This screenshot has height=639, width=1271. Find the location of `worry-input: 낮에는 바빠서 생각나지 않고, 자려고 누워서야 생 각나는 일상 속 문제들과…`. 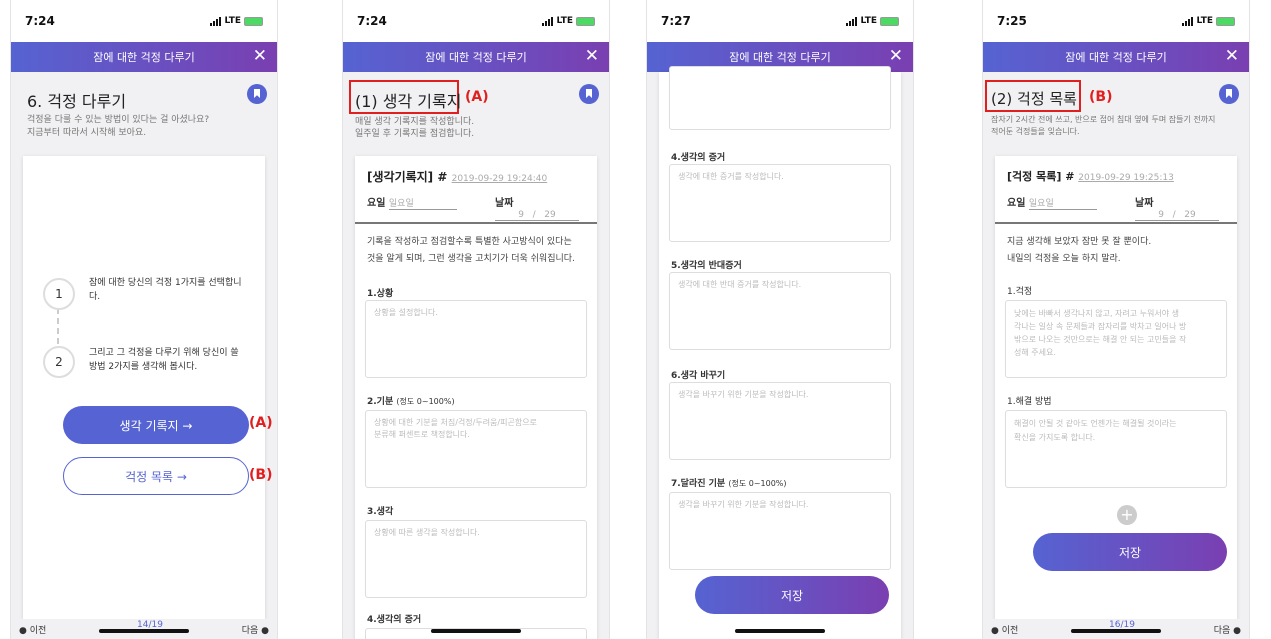

worry-input: 낮에는 바빠서 생각나지 않고, 자려고 누워서야 생 각나는 일상 속 문제들과… is located at coordinates (1116, 339).